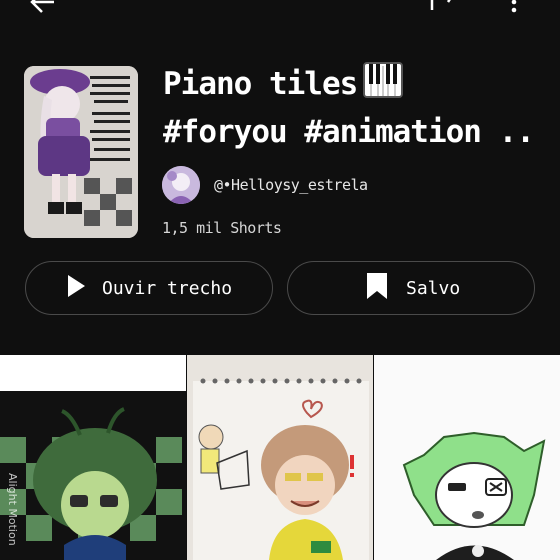 Image resolution: width=560 pixels, height=560 pixels. I want to click on listen-preview-label: Ouvir trecho, so click(167, 288).